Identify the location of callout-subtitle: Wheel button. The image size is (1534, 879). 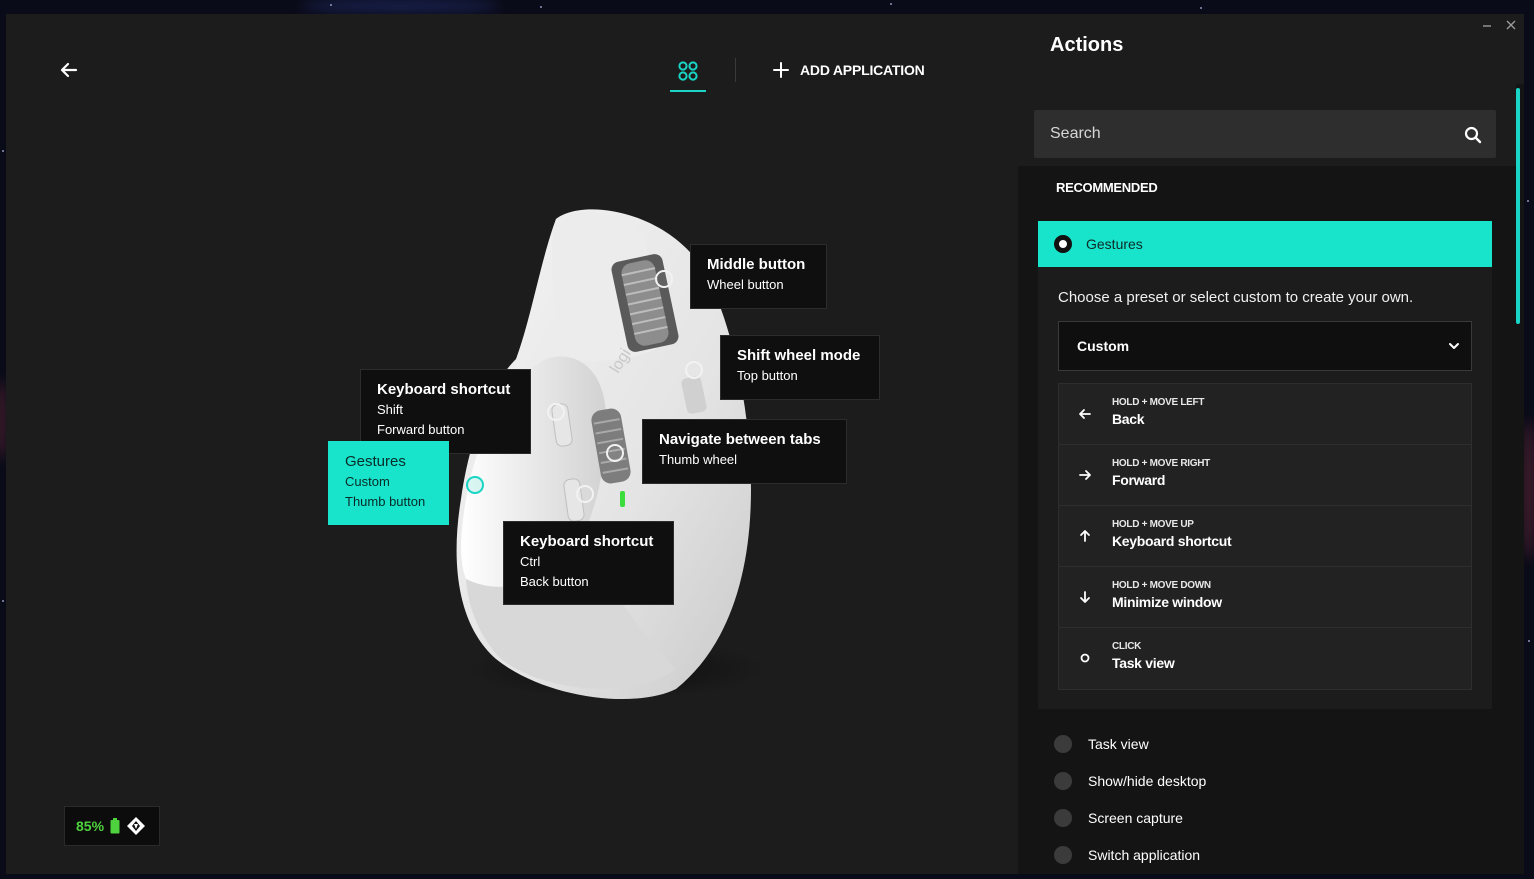
(745, 284).